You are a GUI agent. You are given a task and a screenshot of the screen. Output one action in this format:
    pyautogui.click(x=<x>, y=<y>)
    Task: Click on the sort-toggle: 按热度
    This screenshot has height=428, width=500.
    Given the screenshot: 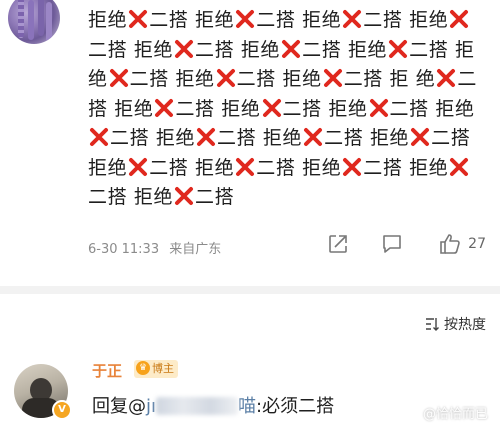 What is the action you would take?
    pyautogui.click(x=455, y=324)
    